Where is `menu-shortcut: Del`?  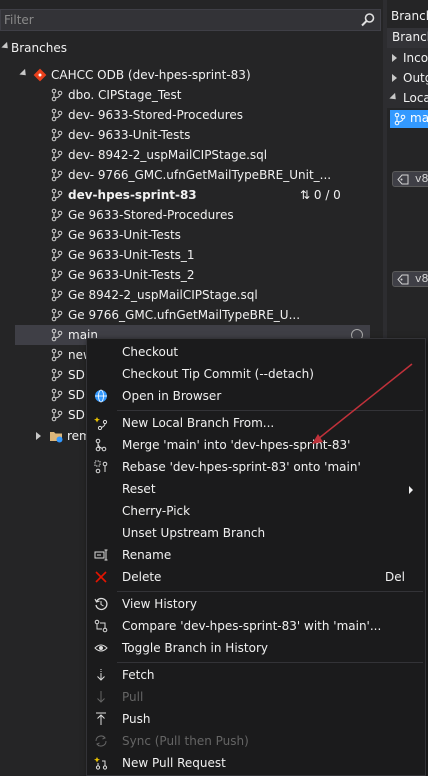
menu-shortcut: Del is located at coordinates (395, 577).